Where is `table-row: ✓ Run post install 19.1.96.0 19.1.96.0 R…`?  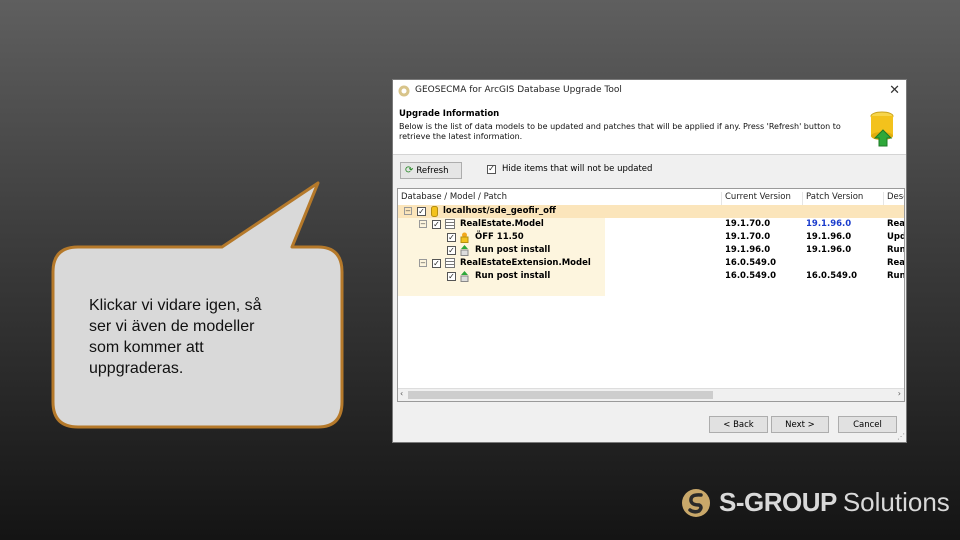
table-row: ✓ Run post install 19.1.96.0 19.1.96.0 R… is located at coordinates (651, 250).